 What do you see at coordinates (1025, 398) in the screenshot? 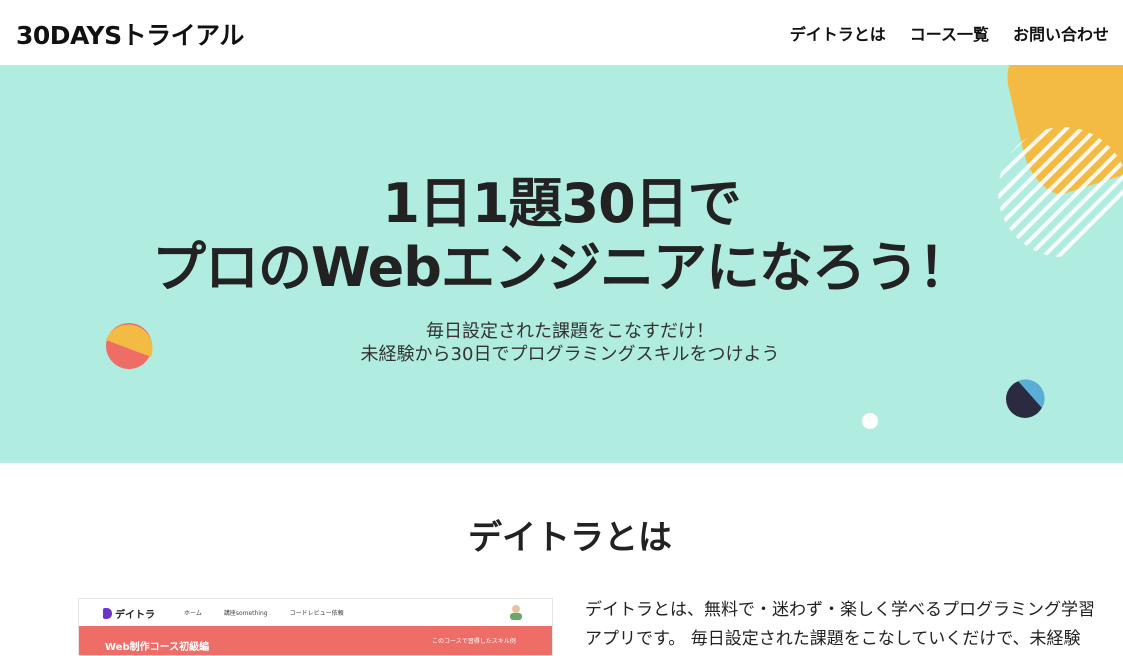
I see `navy-circle-decoration` at bounding box center [1025, 398].